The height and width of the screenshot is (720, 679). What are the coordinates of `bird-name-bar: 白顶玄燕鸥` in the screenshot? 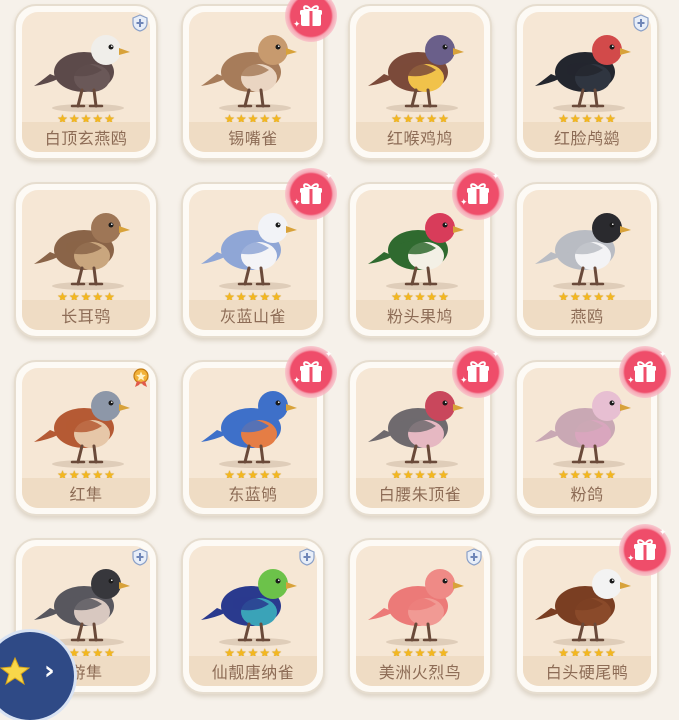 It's located at (86, 137).